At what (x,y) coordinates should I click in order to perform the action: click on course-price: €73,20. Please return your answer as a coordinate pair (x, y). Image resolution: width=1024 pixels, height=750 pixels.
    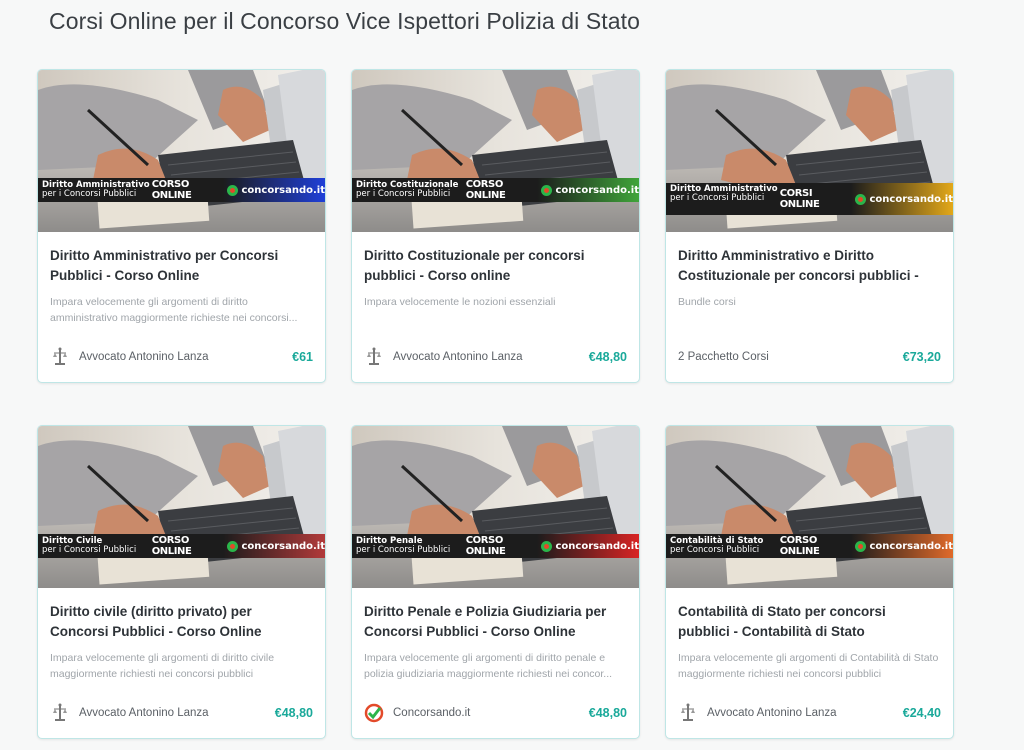
    Looking at the image, I should click on (921, 357).